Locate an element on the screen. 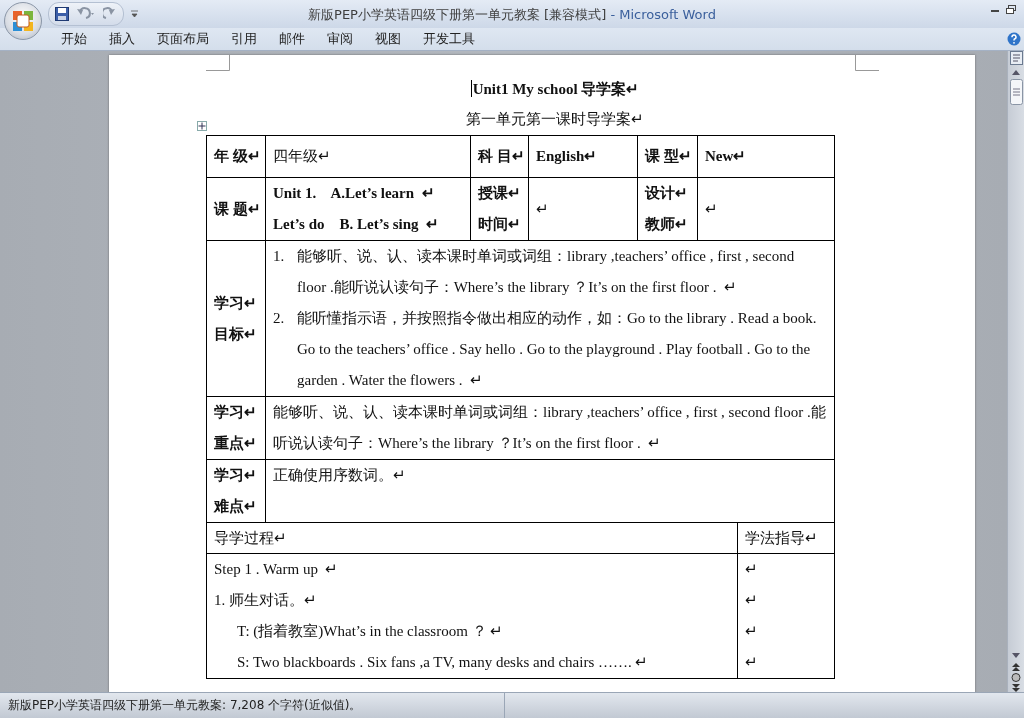 The image size is (1024, 718). text: 学法指导↵ is located at coordinates (782, 538).